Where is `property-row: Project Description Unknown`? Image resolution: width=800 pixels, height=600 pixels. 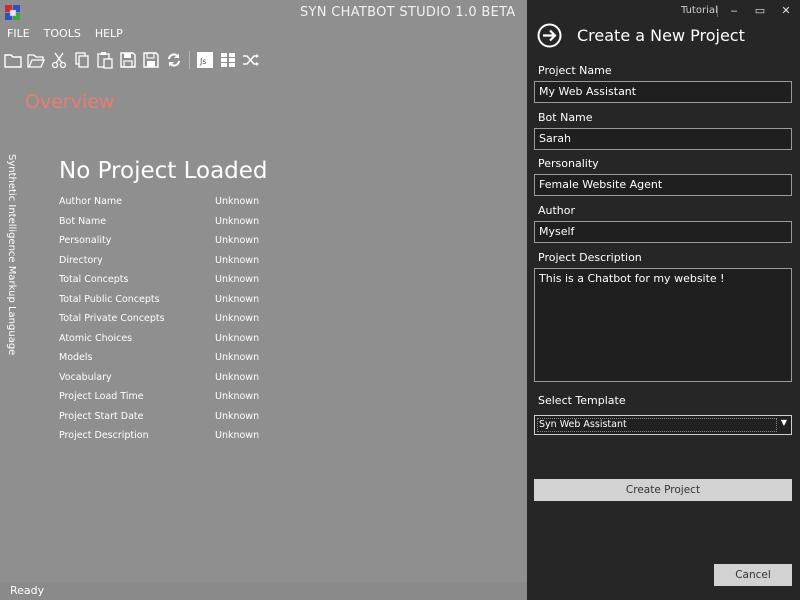
property-row: Project Description Unknown is located at coordinates (169, 440).